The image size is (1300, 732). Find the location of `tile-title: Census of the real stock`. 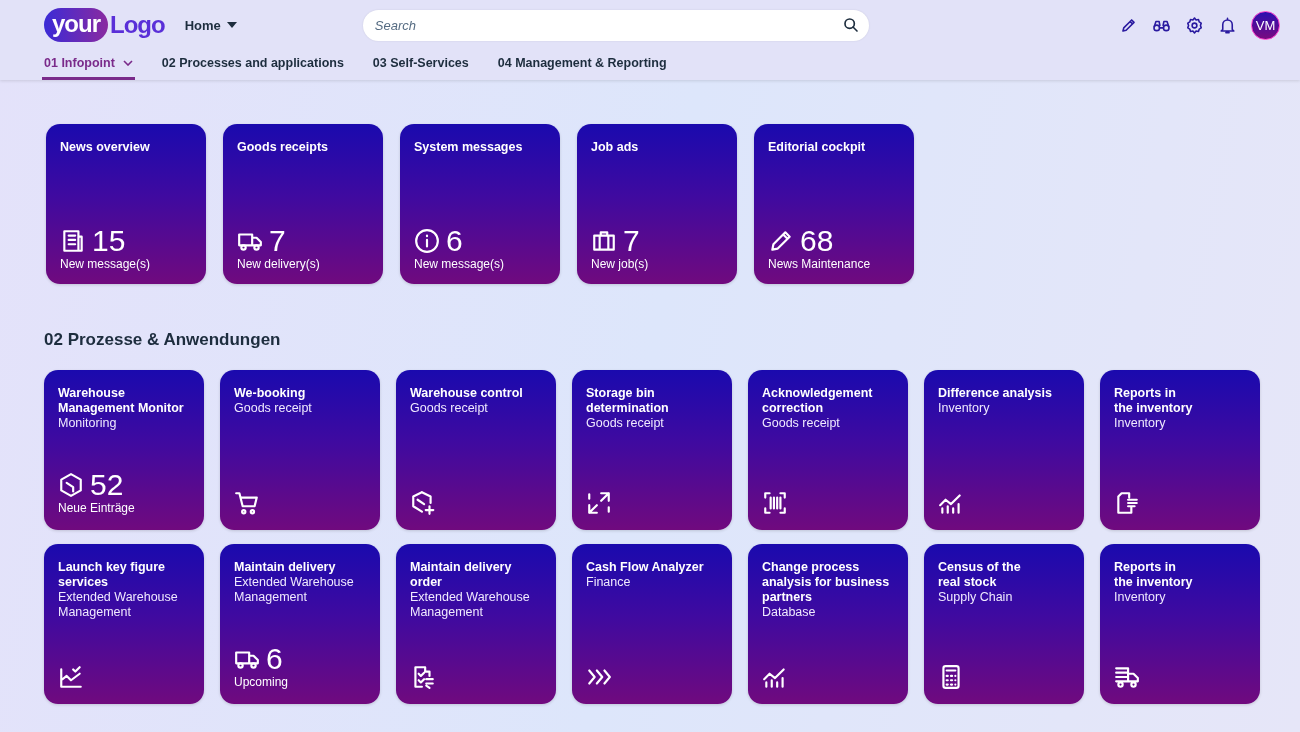

tile-title: Census of the real stock is located at coordinates (980, 575).